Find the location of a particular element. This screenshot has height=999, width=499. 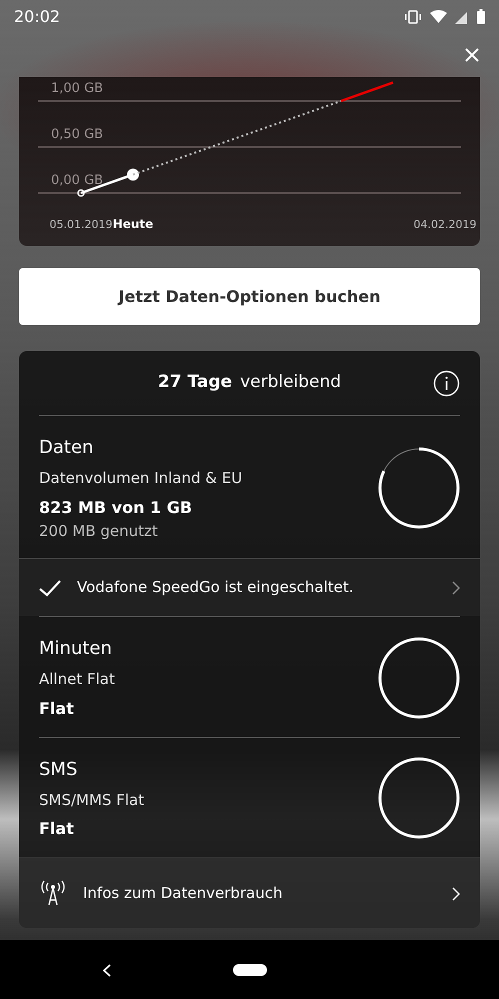

status-time: 20:02 is located at coordinates (37, 17).